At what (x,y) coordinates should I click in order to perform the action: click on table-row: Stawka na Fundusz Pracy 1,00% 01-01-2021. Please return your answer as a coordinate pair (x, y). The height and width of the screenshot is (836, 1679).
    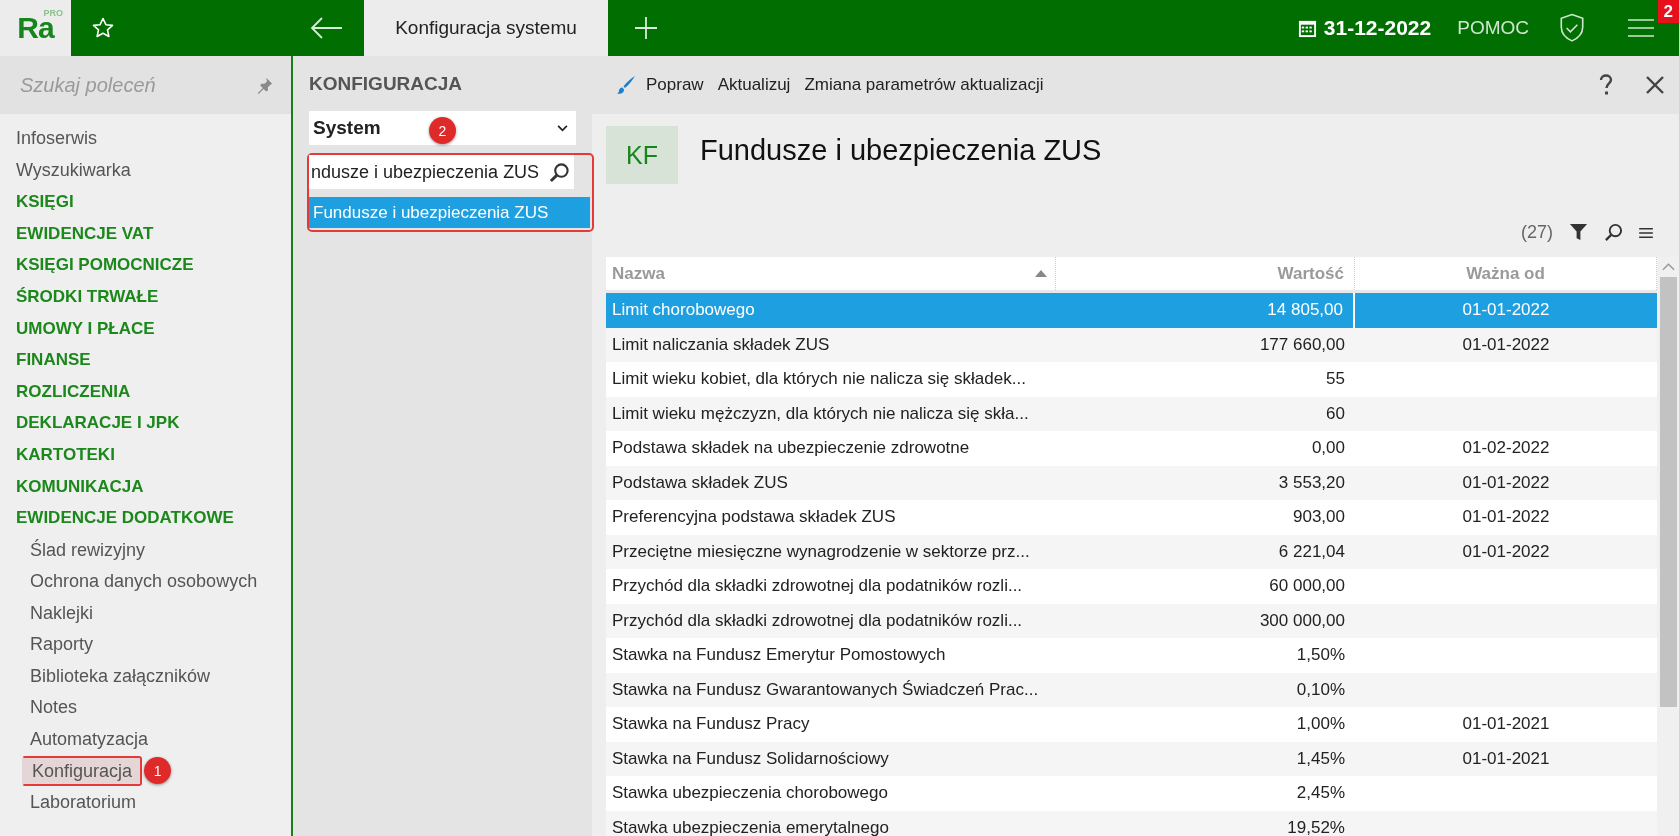
    Looking at the image, I should click on (1131, 724).